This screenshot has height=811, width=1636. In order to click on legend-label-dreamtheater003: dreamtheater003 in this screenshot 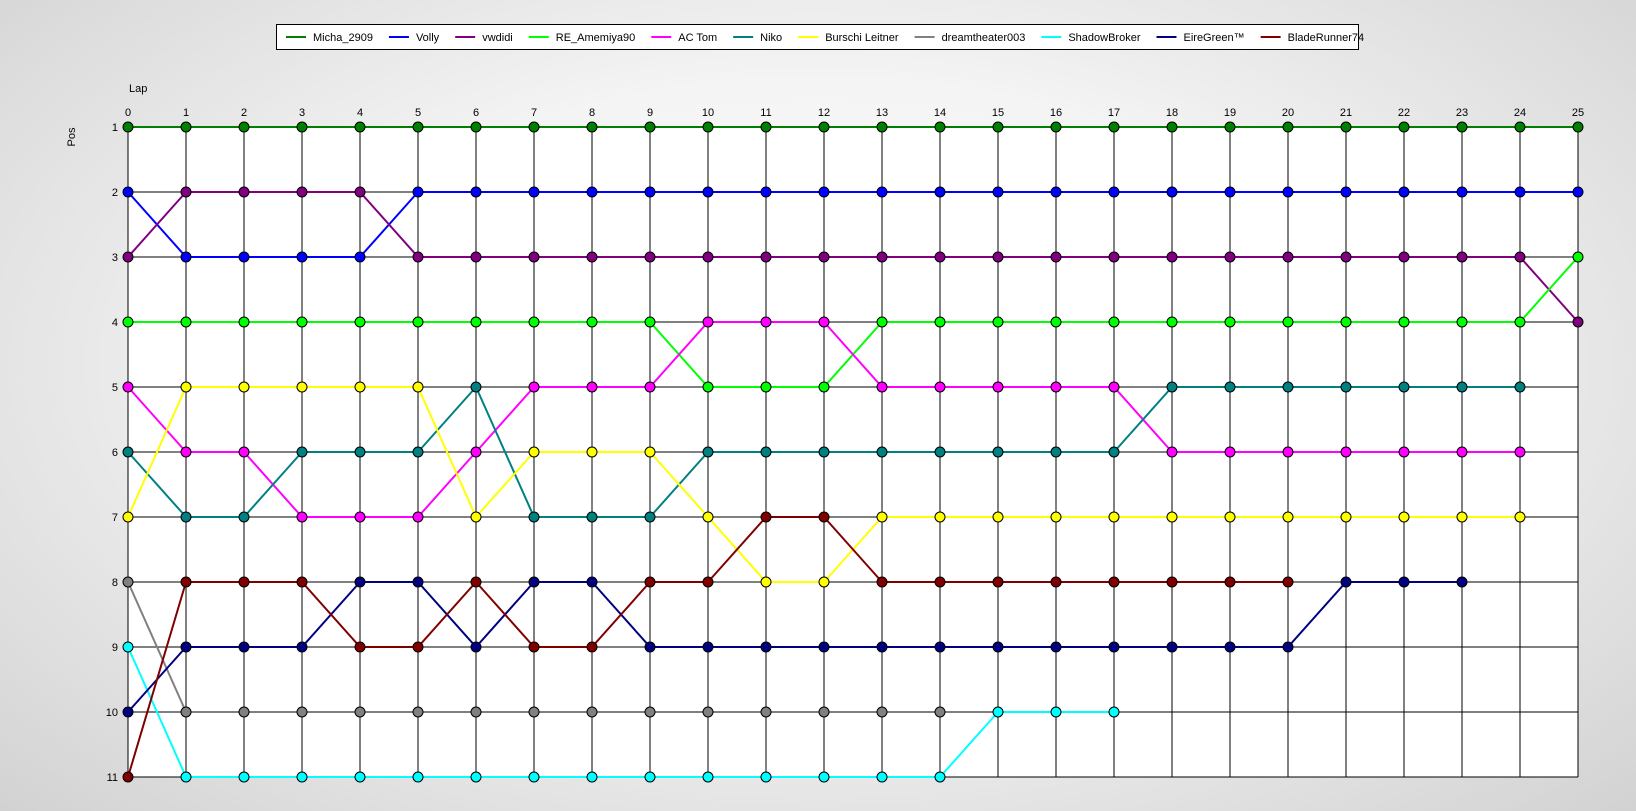, I will do `click(984, 38)`.